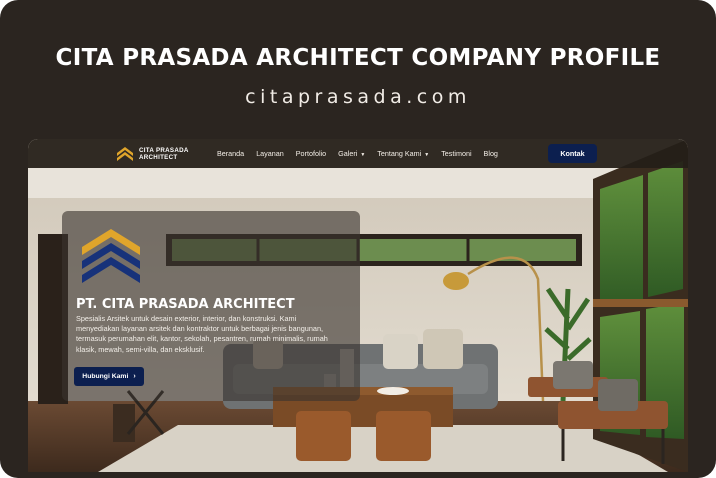 This screenshot has width=716, height=478. I want to click on hubungi-kami-button: Hubungi Kami ›, so click(109, 376).